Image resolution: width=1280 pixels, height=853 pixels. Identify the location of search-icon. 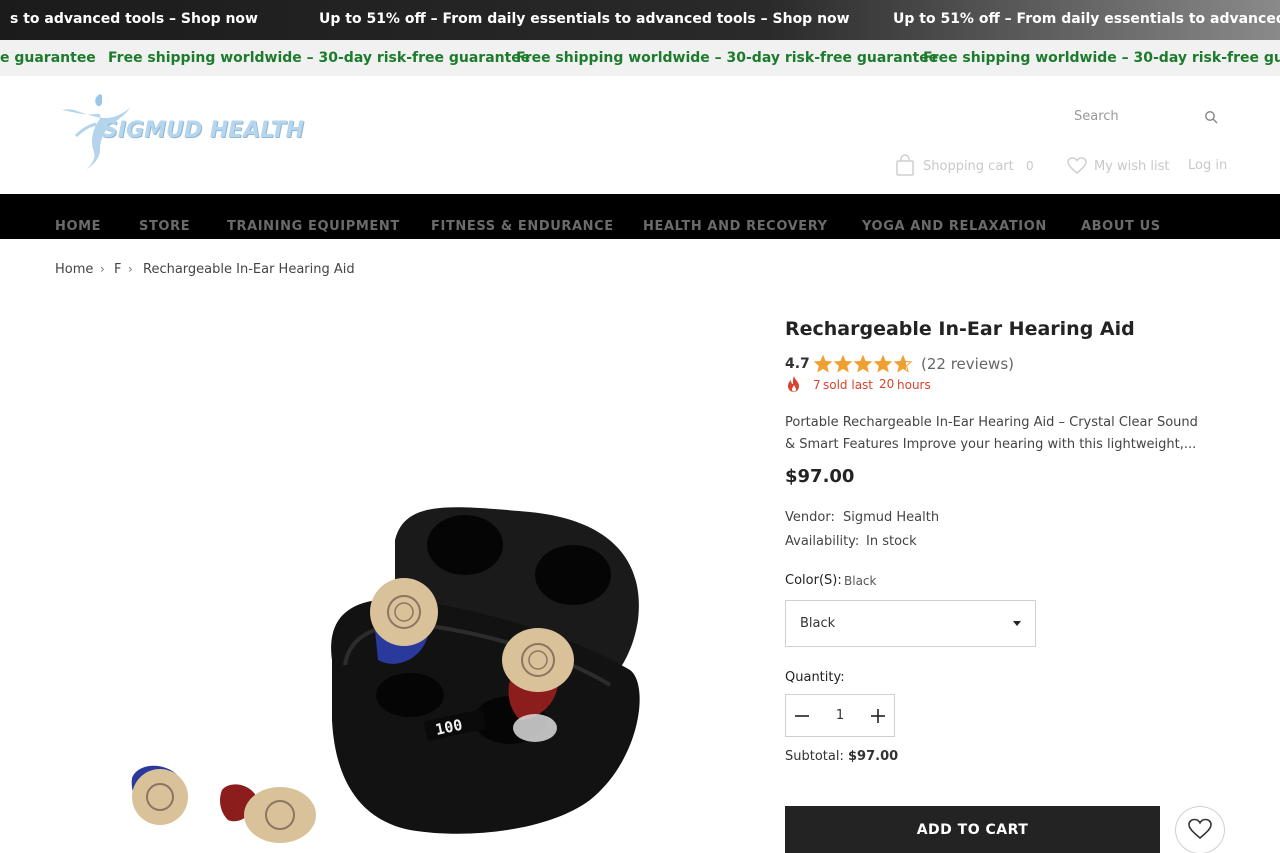
(1211, 116).